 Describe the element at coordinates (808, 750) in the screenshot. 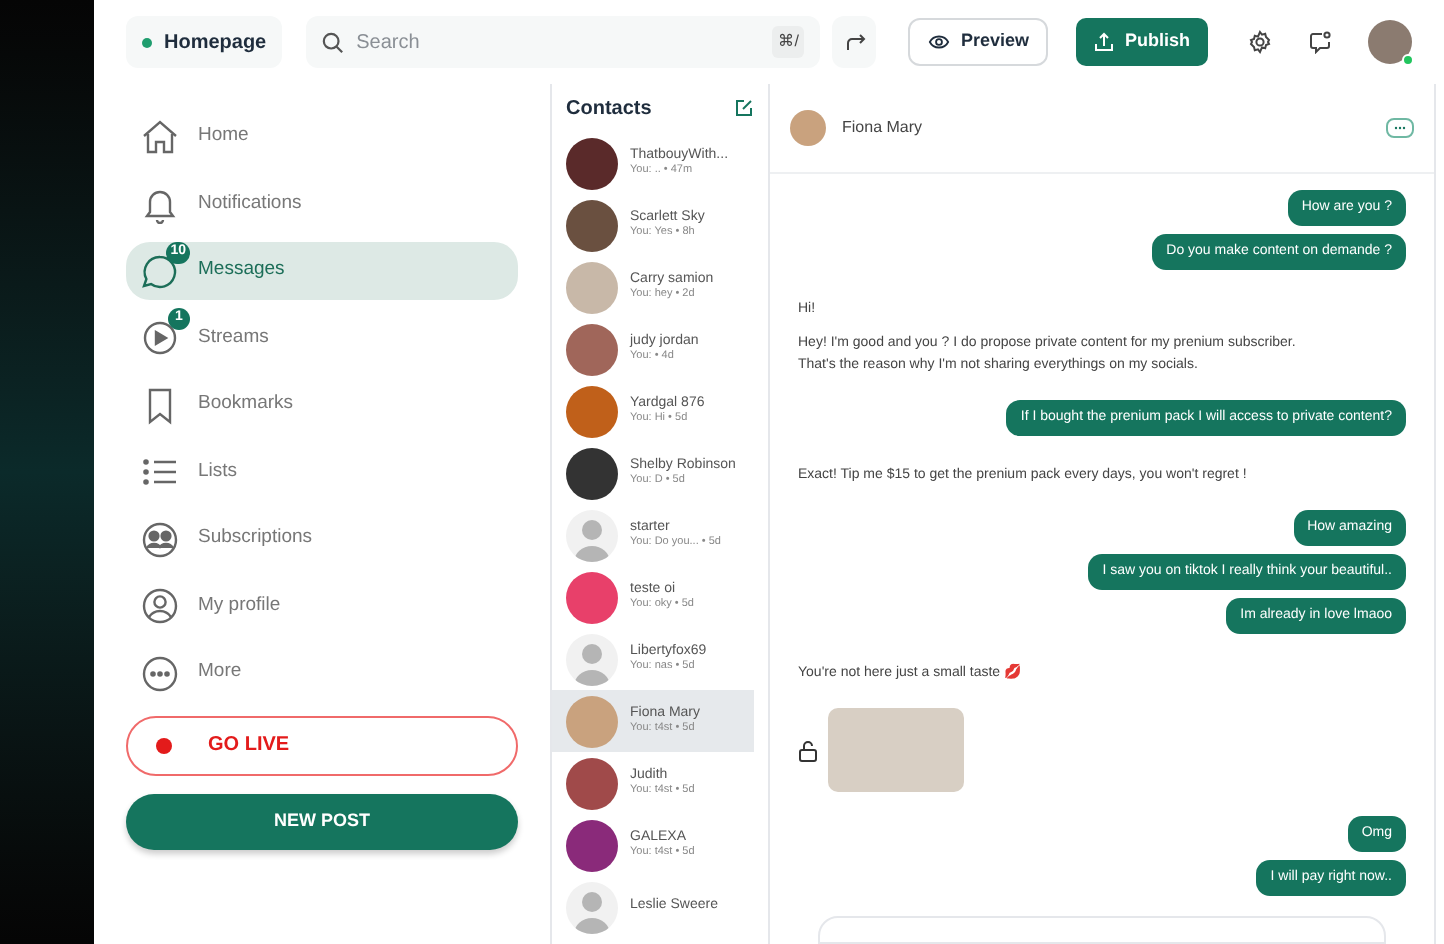

I see `unlock-icon` at that location.